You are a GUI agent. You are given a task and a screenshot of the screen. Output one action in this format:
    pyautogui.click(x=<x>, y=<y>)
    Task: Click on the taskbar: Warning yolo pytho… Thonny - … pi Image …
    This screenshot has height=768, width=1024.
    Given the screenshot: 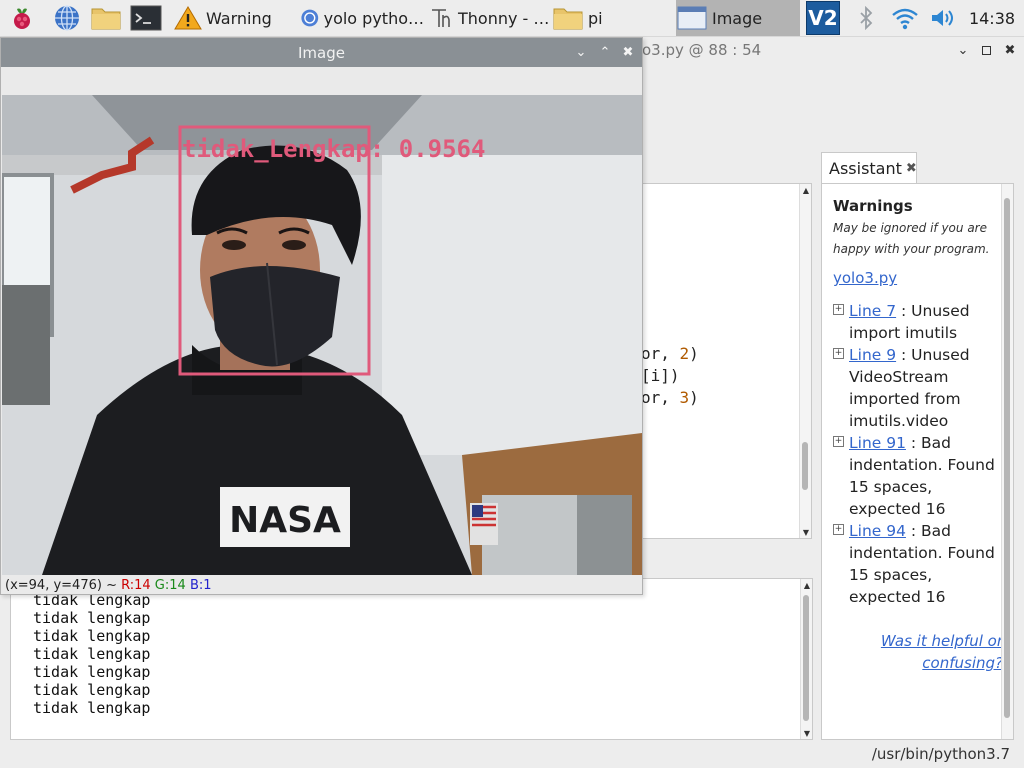 What is the action you would take?
    pyautogui.click(x=512, y=18)
    